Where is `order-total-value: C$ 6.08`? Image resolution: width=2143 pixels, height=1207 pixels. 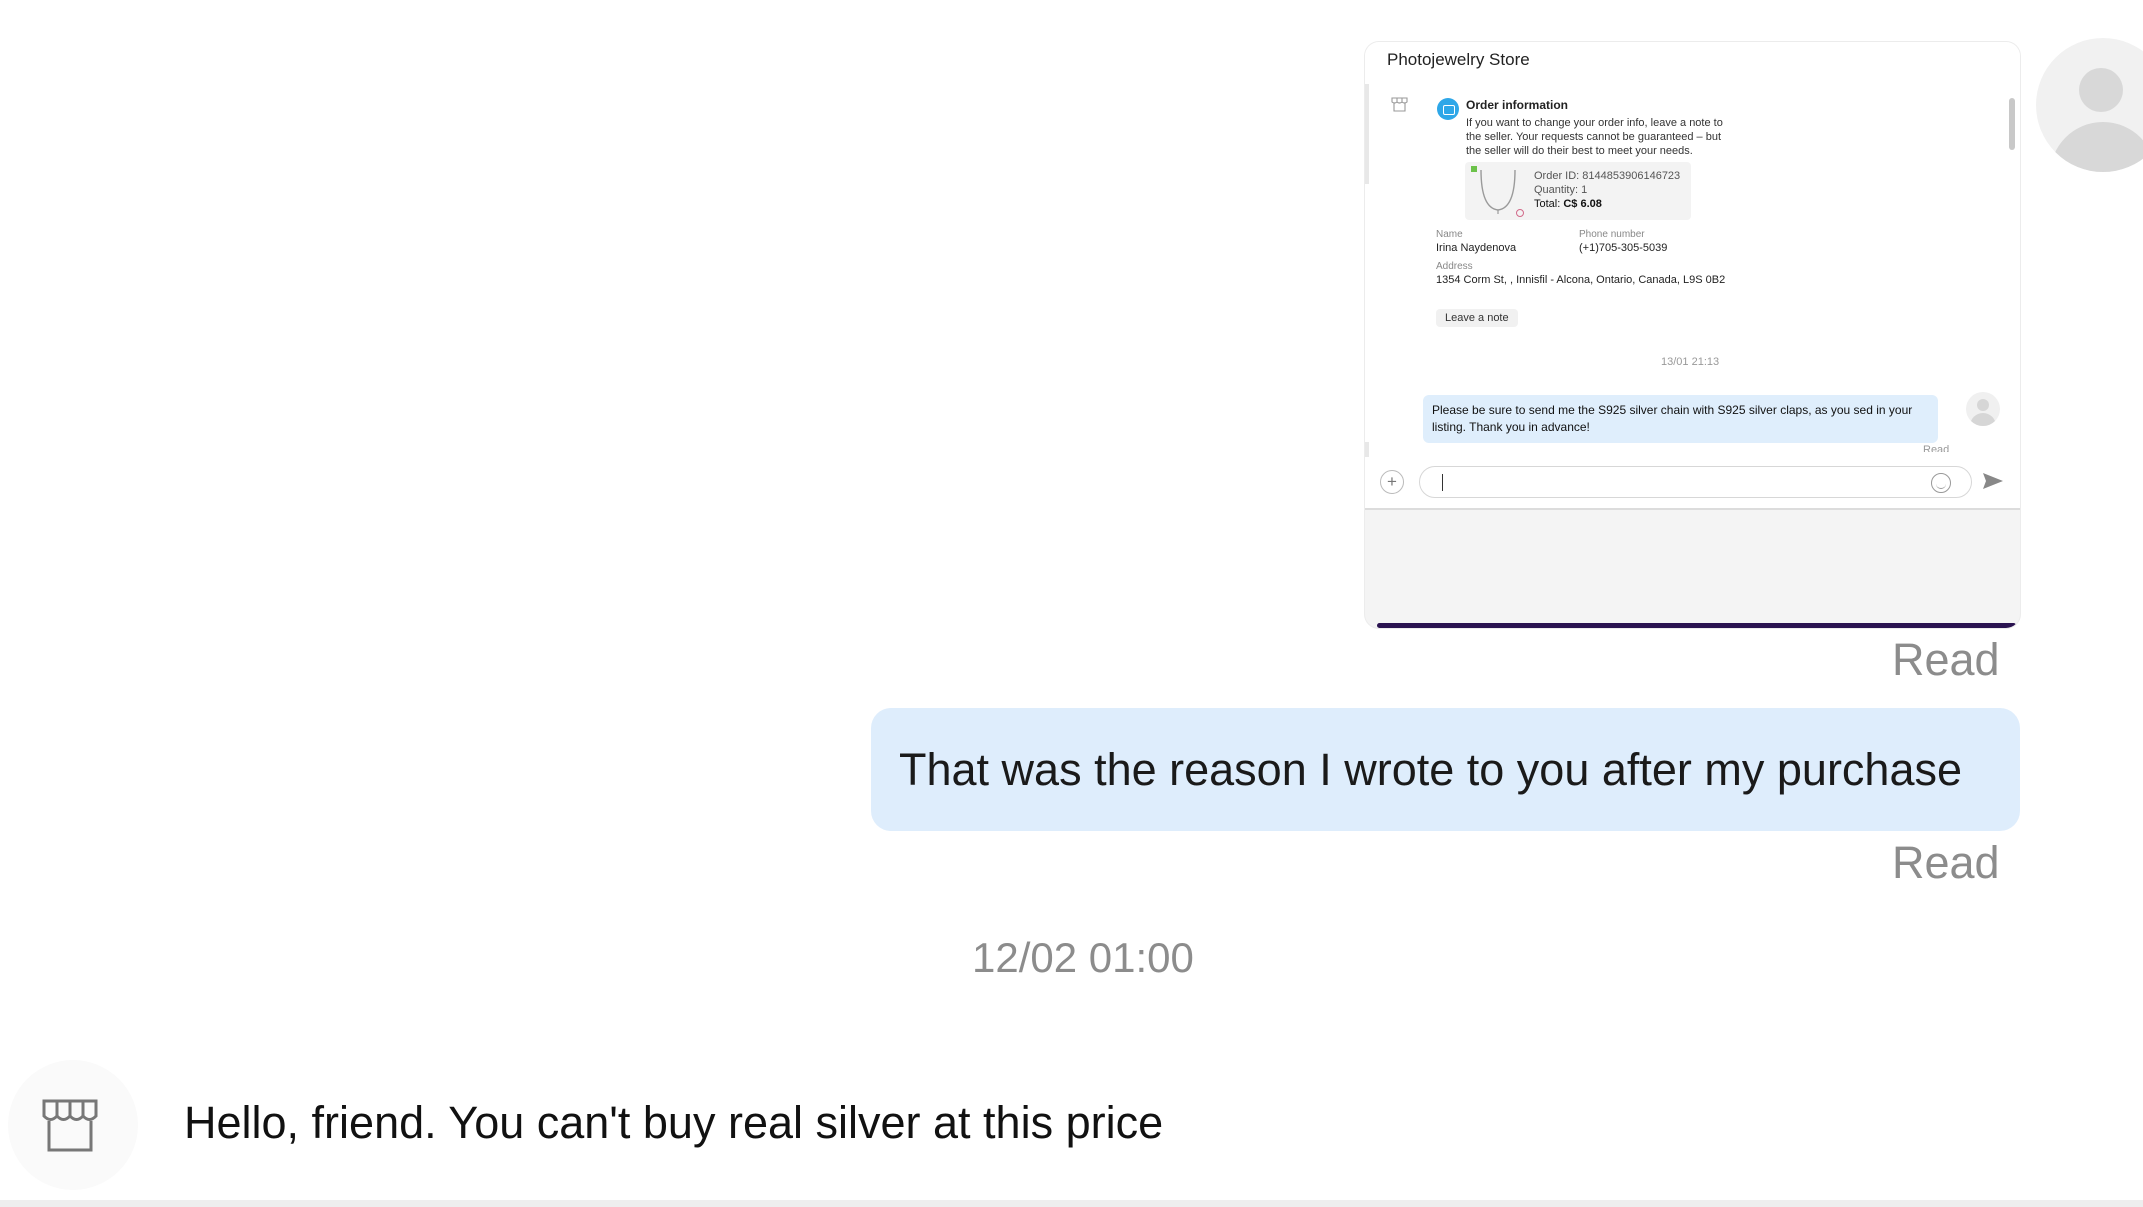
order-total-value: C$ 6.08 is located at coordinates (1582, 204).